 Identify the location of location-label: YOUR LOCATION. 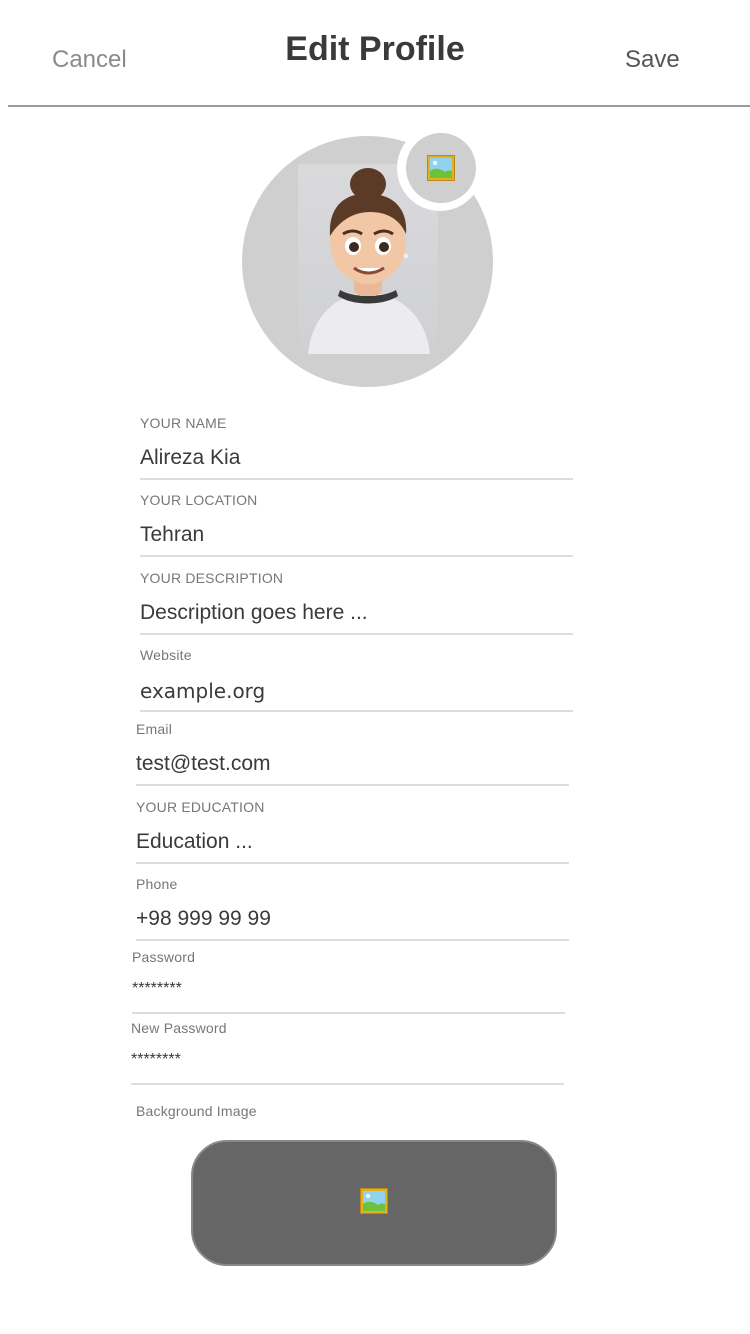
(199, 500).